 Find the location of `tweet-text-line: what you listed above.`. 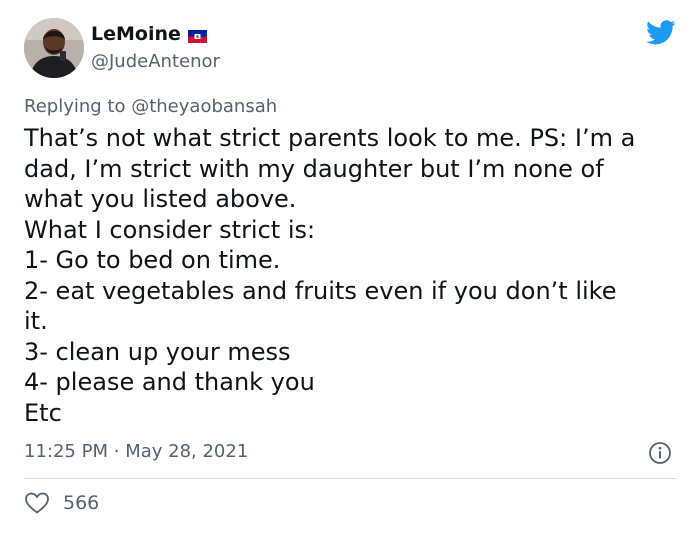

tweet-text-line: what you listed above. is located at coordinates (160, 199).